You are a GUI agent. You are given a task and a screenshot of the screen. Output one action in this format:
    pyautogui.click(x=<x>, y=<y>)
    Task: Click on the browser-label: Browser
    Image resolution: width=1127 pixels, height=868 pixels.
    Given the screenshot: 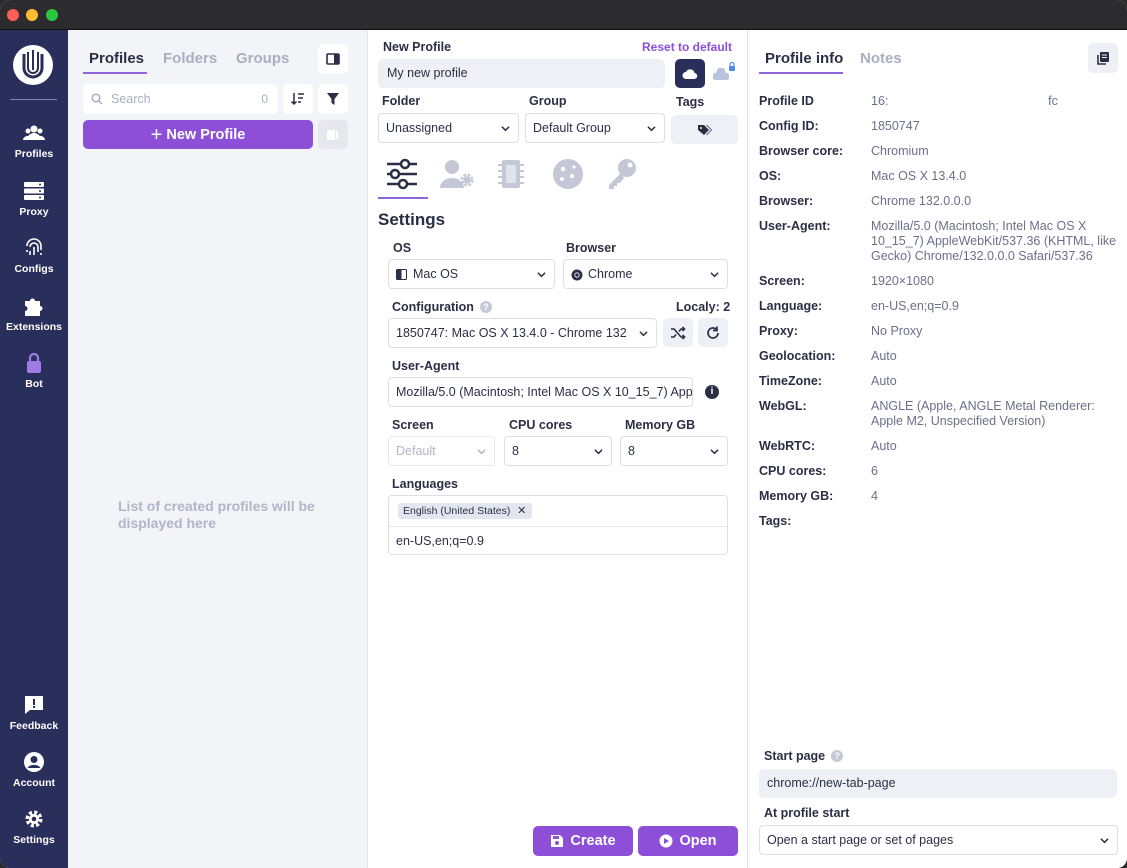 What is the action you would take?
    pyautogui.click(x=591, y=248)
    